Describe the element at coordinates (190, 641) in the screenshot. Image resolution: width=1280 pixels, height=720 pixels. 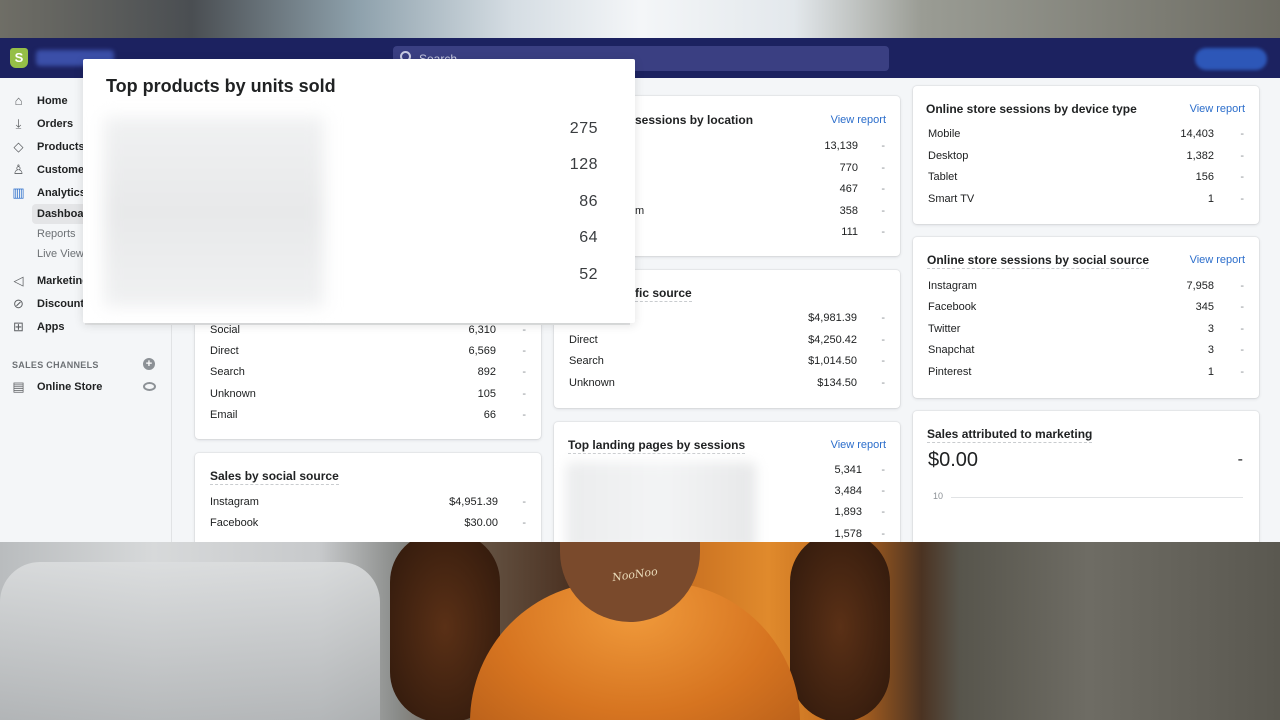
I see `couch-shape` at that location.